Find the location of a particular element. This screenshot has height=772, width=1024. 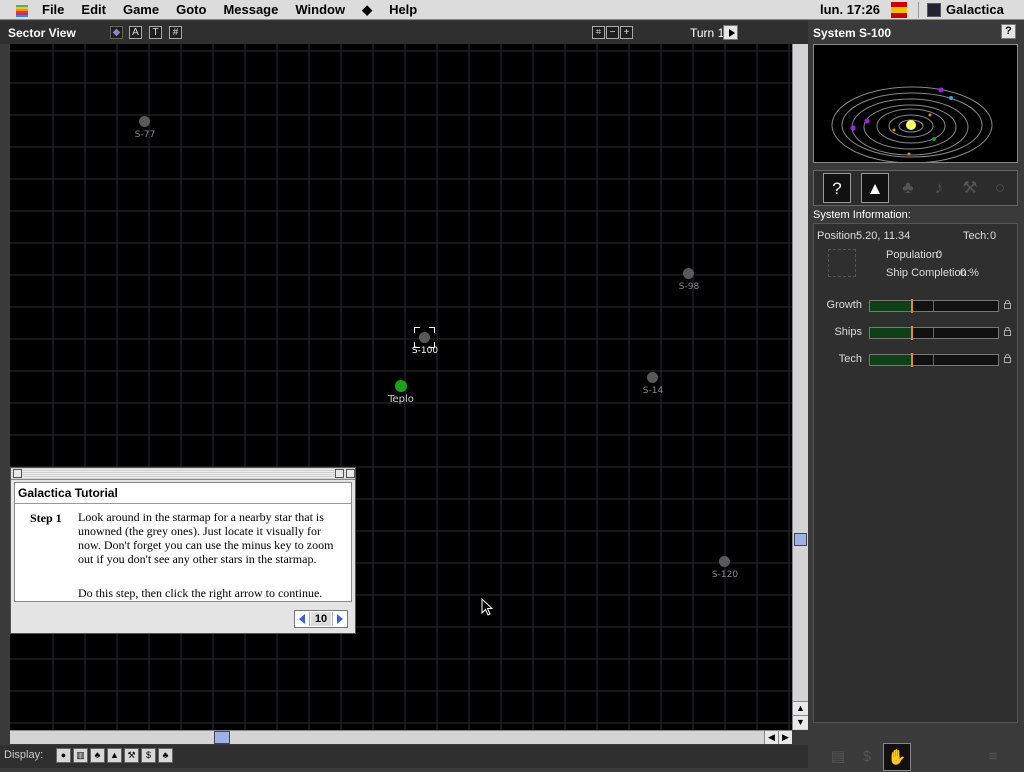

tutorial-page-number: 10 is located at coordinates (321, 619).